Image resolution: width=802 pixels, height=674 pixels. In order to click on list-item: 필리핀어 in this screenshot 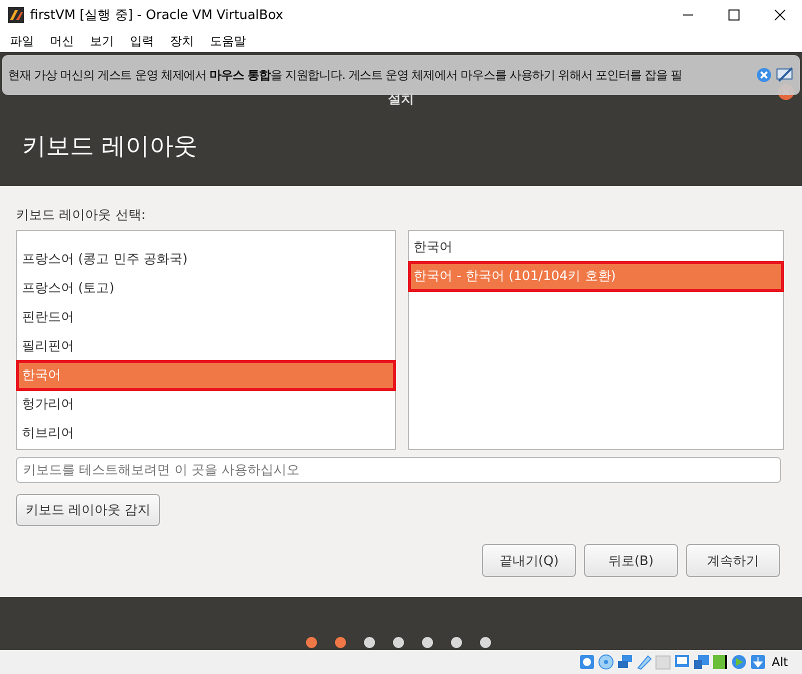, I will do `click(205, 346)`.